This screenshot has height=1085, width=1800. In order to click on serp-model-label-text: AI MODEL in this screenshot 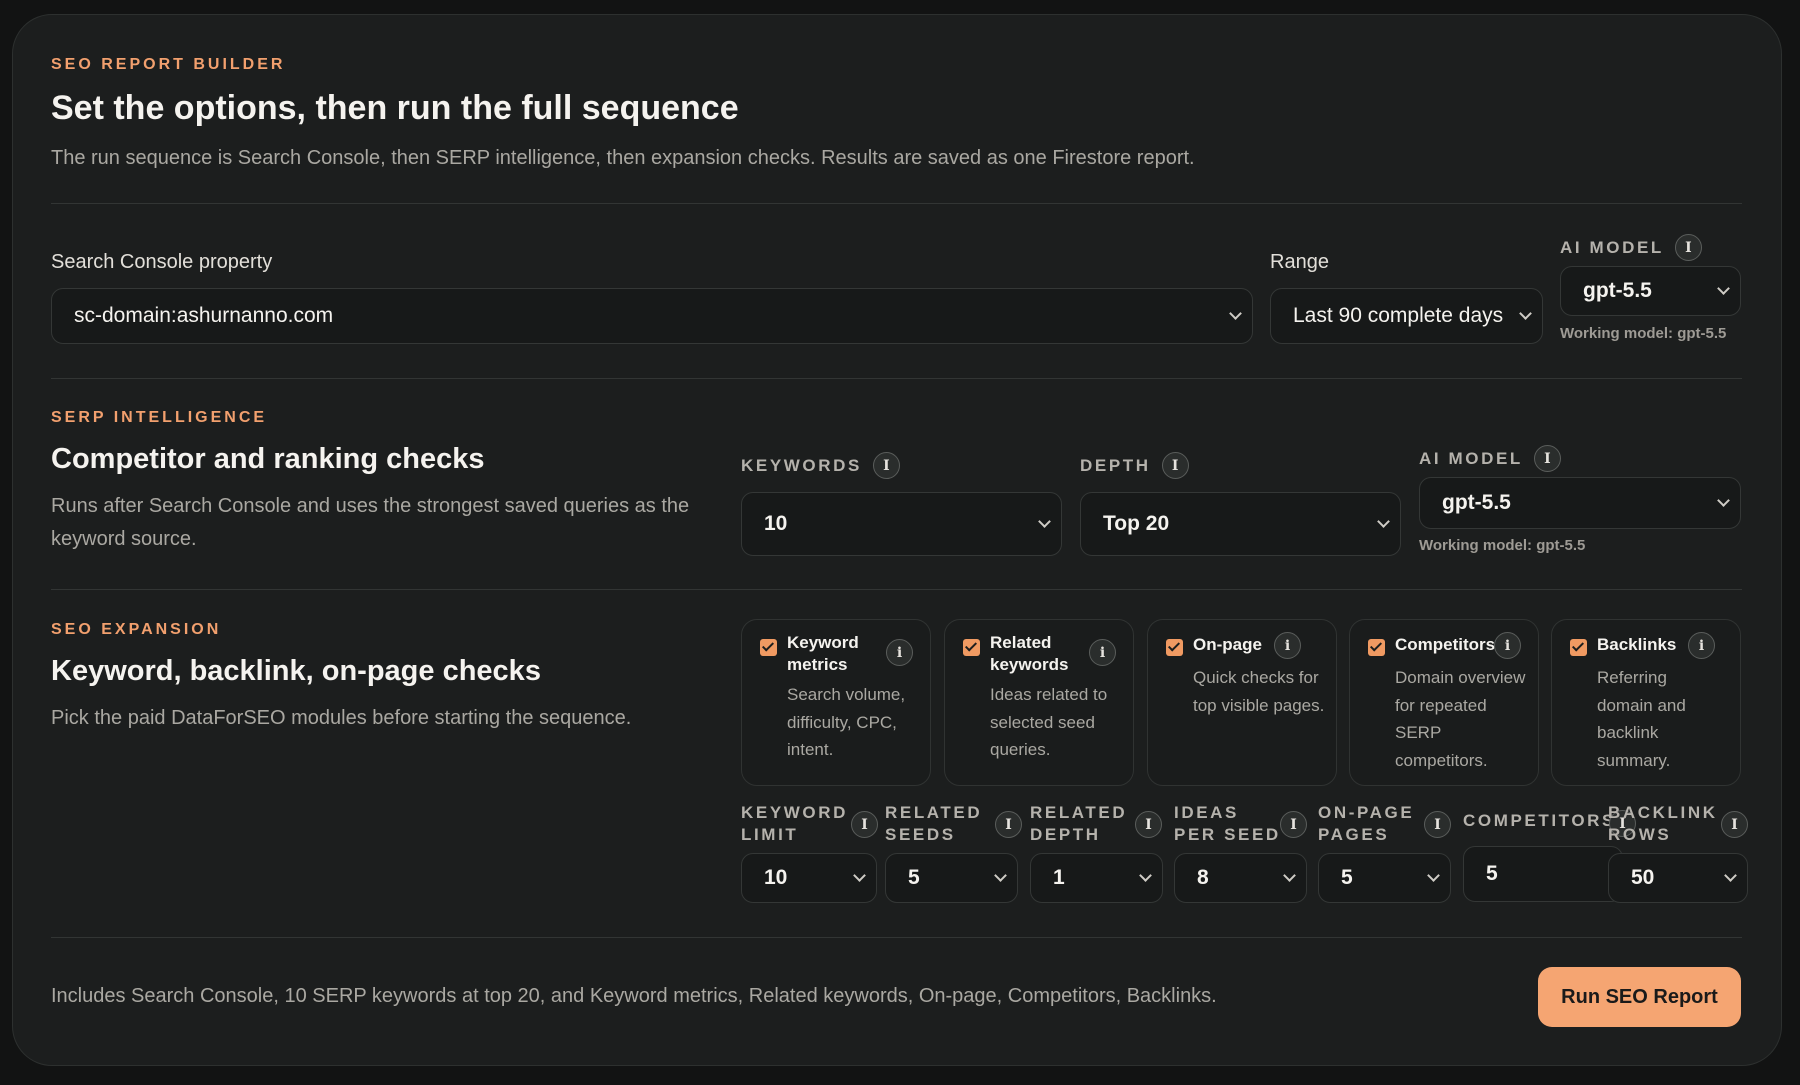, I will do `click(1471, 458)`.